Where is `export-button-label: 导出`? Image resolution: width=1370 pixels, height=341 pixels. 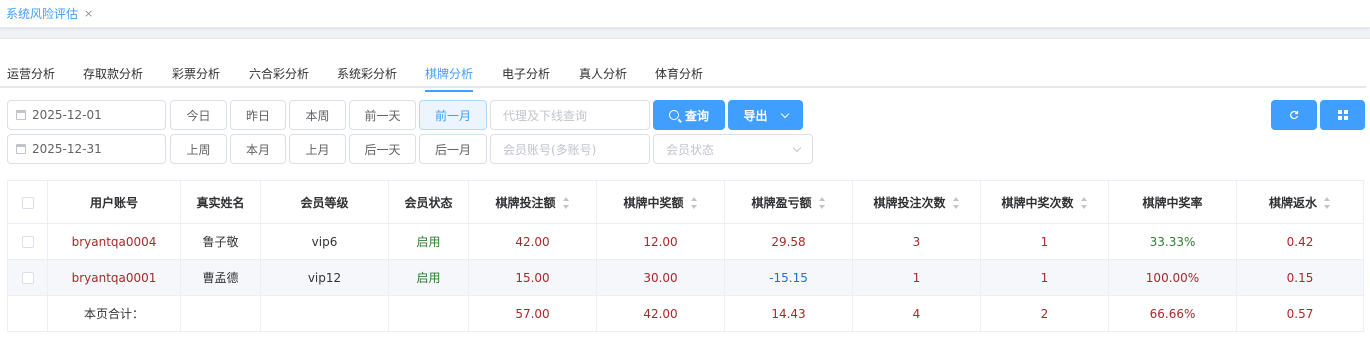
export-button-label: 导出 is located at coordinates (755, 115).